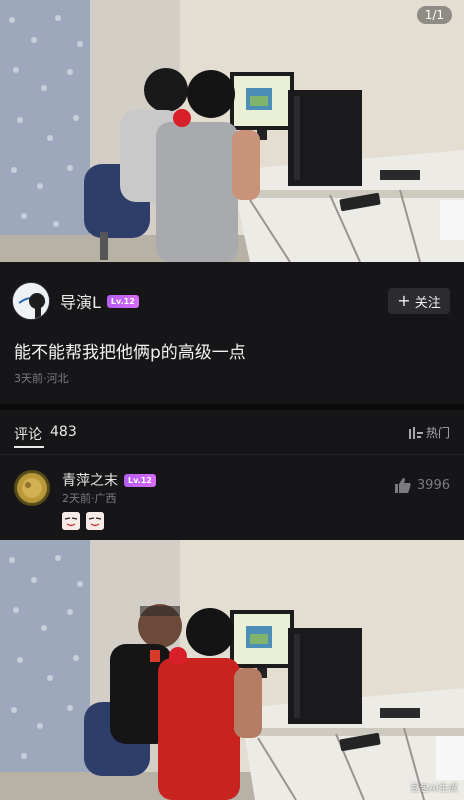 This screenshot has height=800, width=464. What do you see at coordinates (80, 301) in the screenshot?
I see `author-name: 导演L` at bounding box center [80, 301].